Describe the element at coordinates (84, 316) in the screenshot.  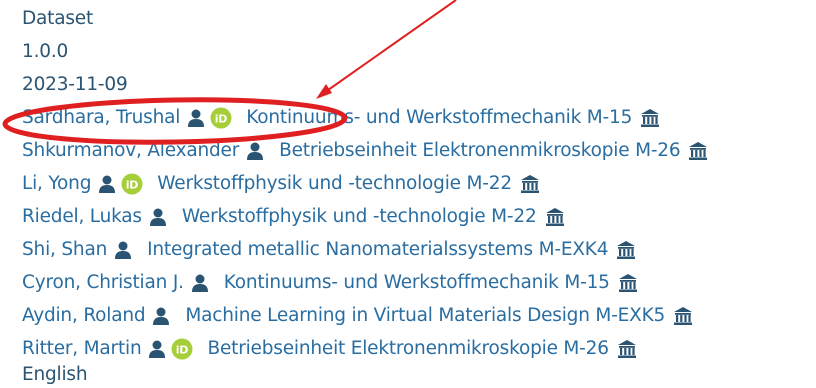
I see `author-name-link: Aydin, Roland` at that location.